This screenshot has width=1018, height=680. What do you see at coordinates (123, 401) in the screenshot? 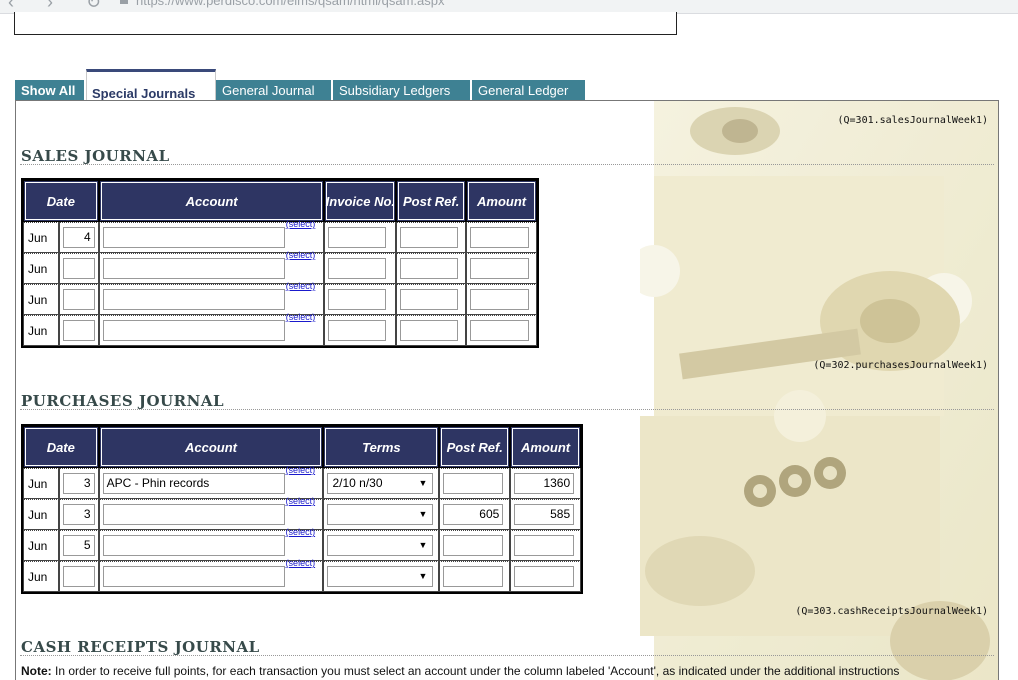
I see `purchases-journal-title: PURCHASES JOURNAL` at bounding box center [123, 401].